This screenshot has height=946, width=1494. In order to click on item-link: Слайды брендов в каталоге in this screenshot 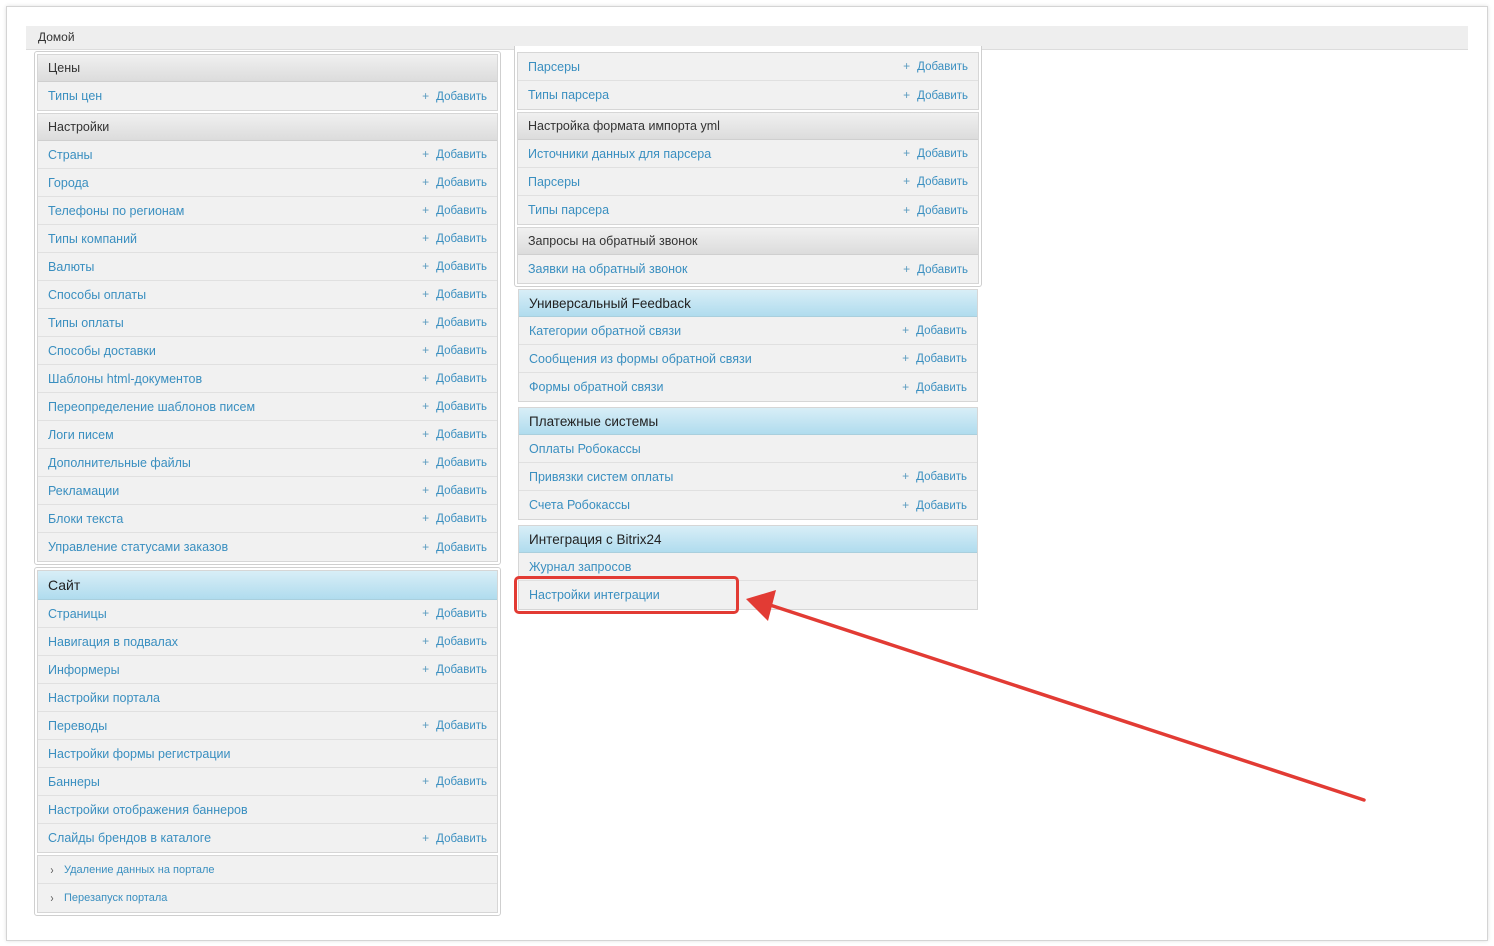, I will do `click(129, 838)`.